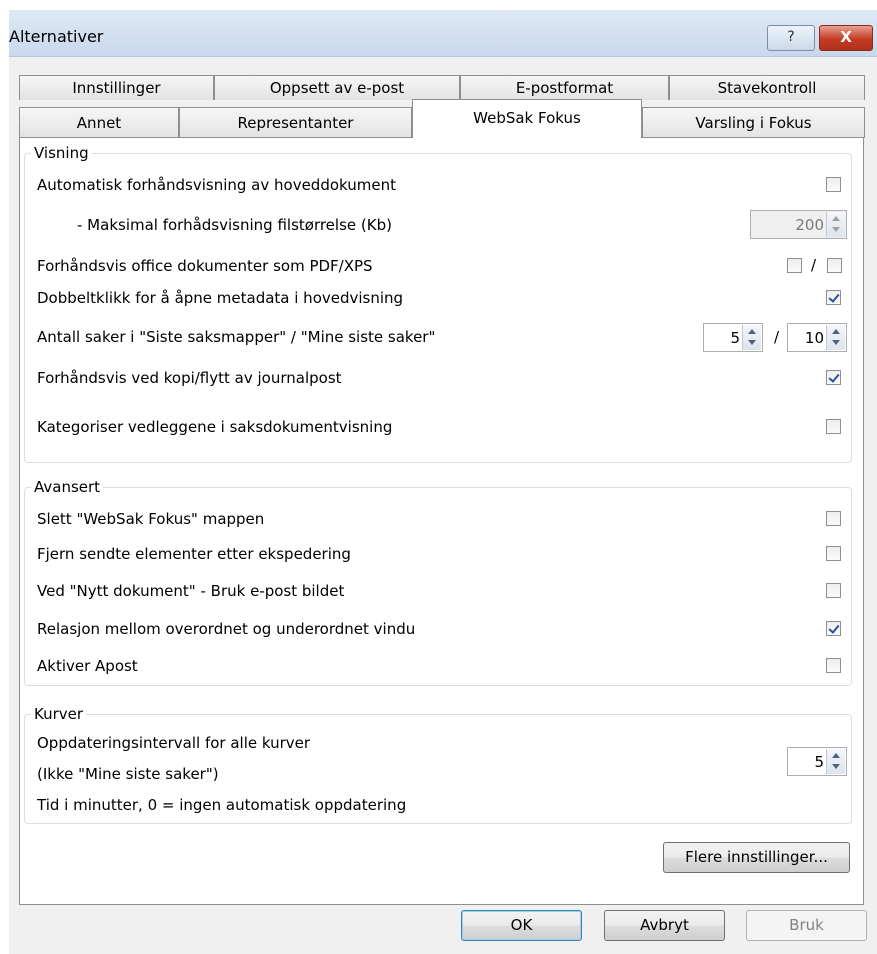 This screenshot has height=954, width=877. I want to click on remove-sent-label: Fjern sendte elementer etter ekspedering, so click(194, 554).